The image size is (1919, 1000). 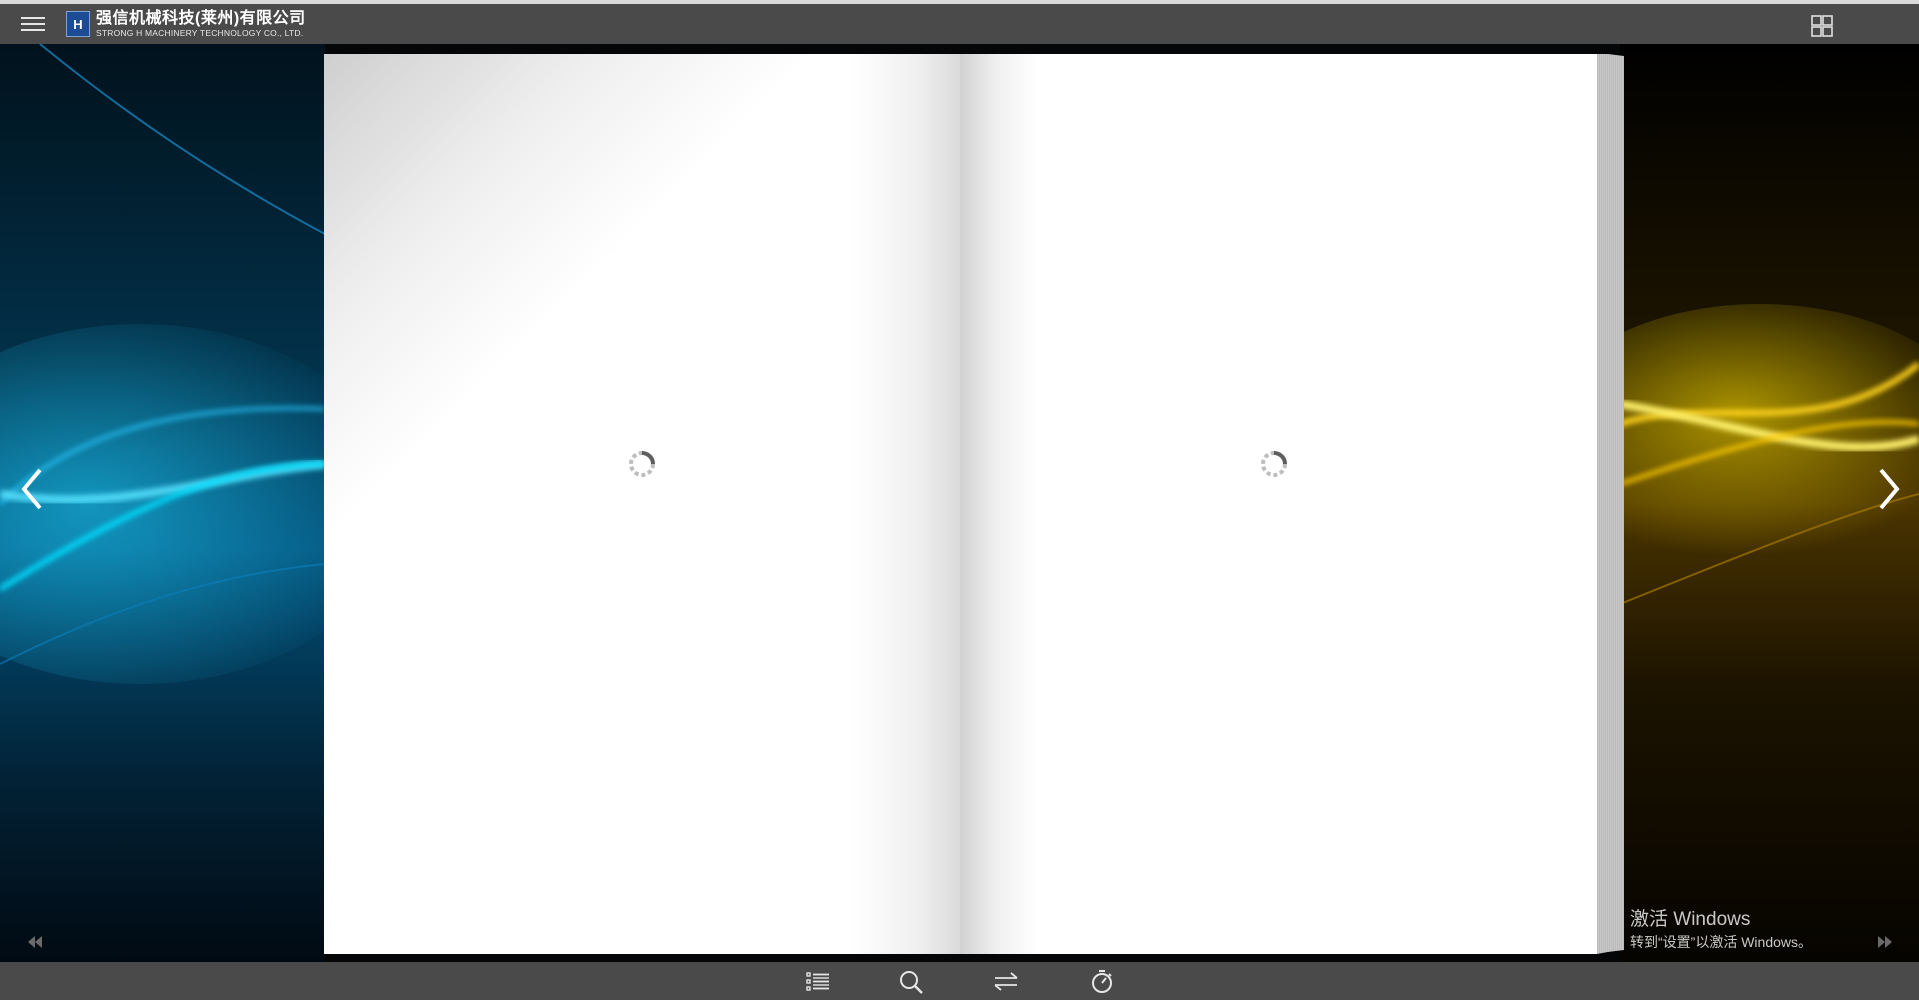 I want to click on page-stack-edge, so click(x=1610, y=504).